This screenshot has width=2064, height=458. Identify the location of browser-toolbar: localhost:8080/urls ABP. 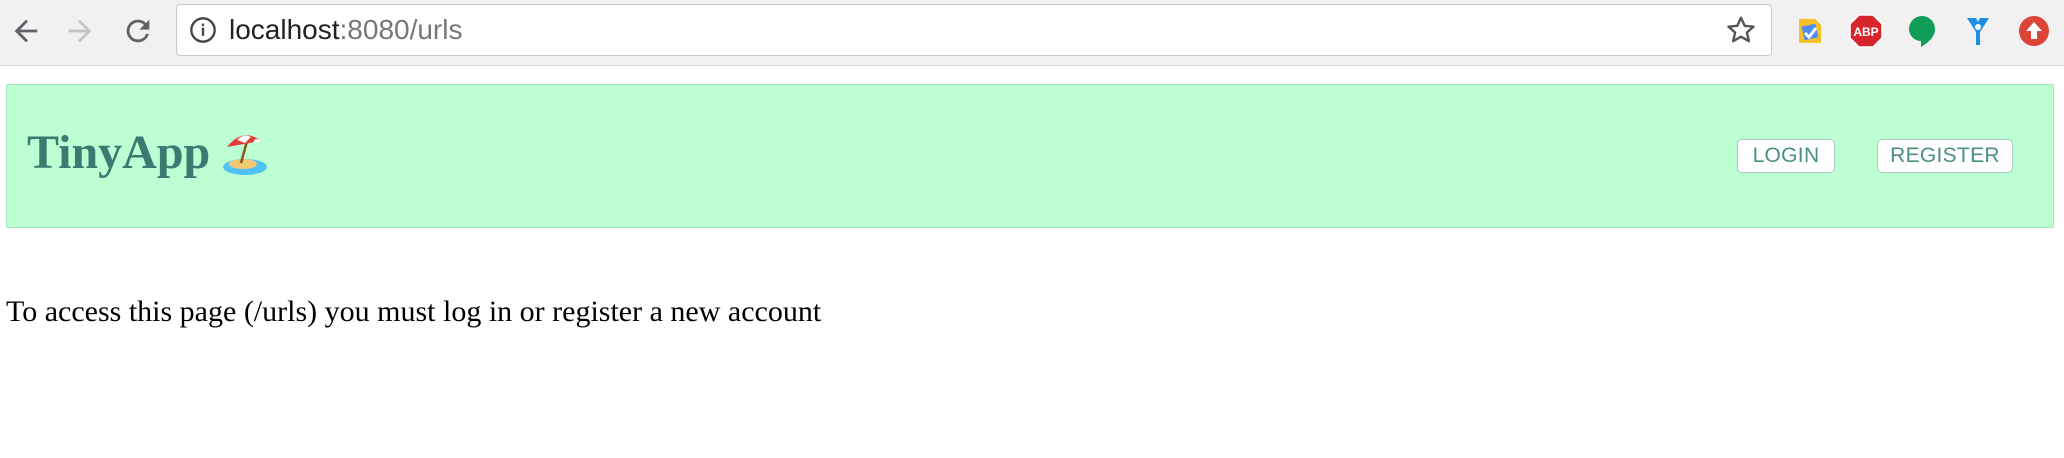
(1032, 33).